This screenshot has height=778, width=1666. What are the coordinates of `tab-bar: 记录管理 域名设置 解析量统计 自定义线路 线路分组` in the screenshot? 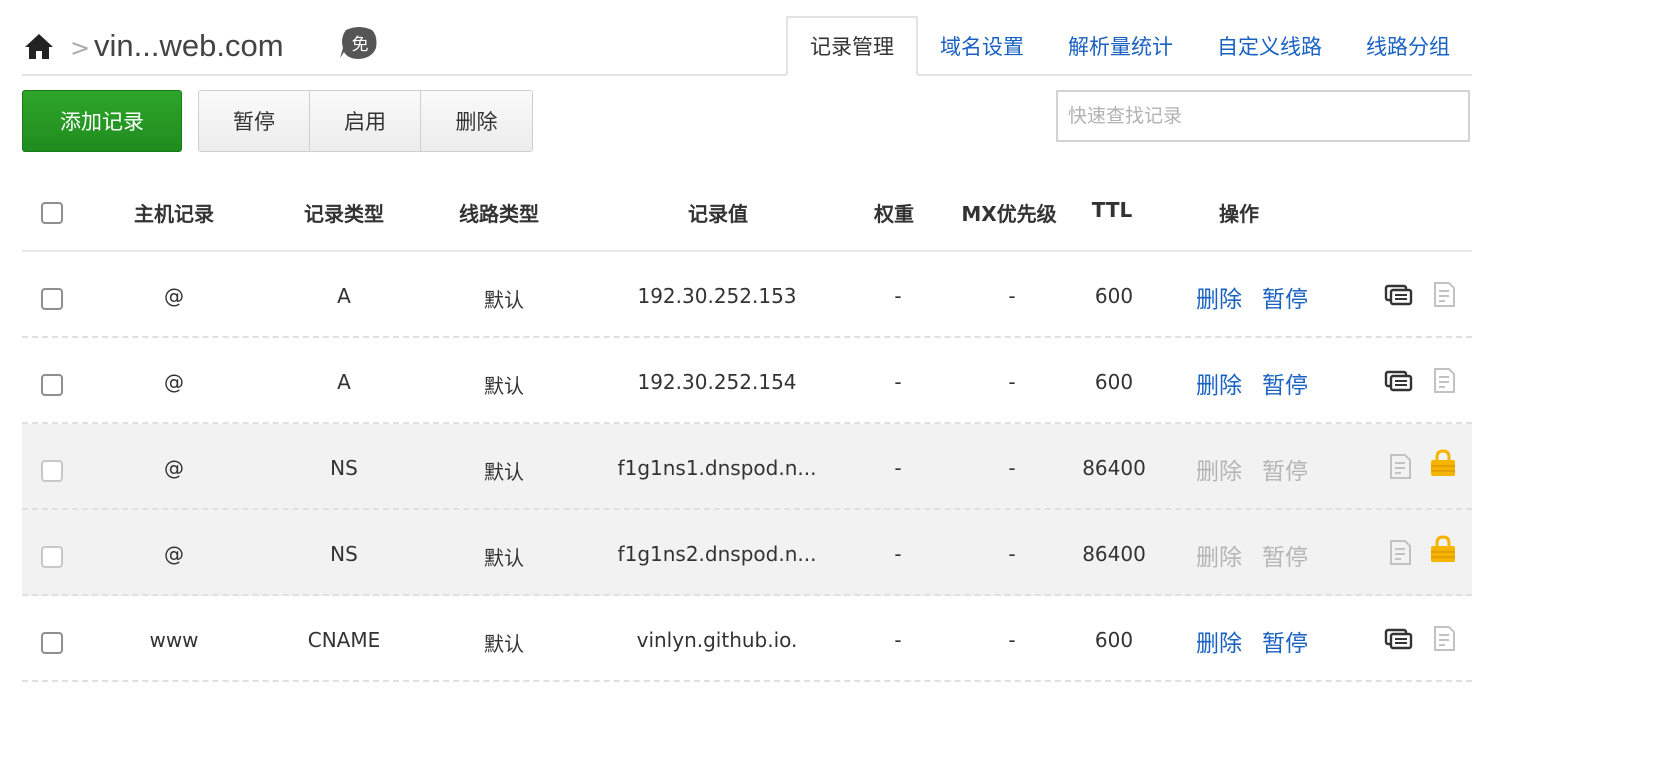 It's located at (1129, 46).